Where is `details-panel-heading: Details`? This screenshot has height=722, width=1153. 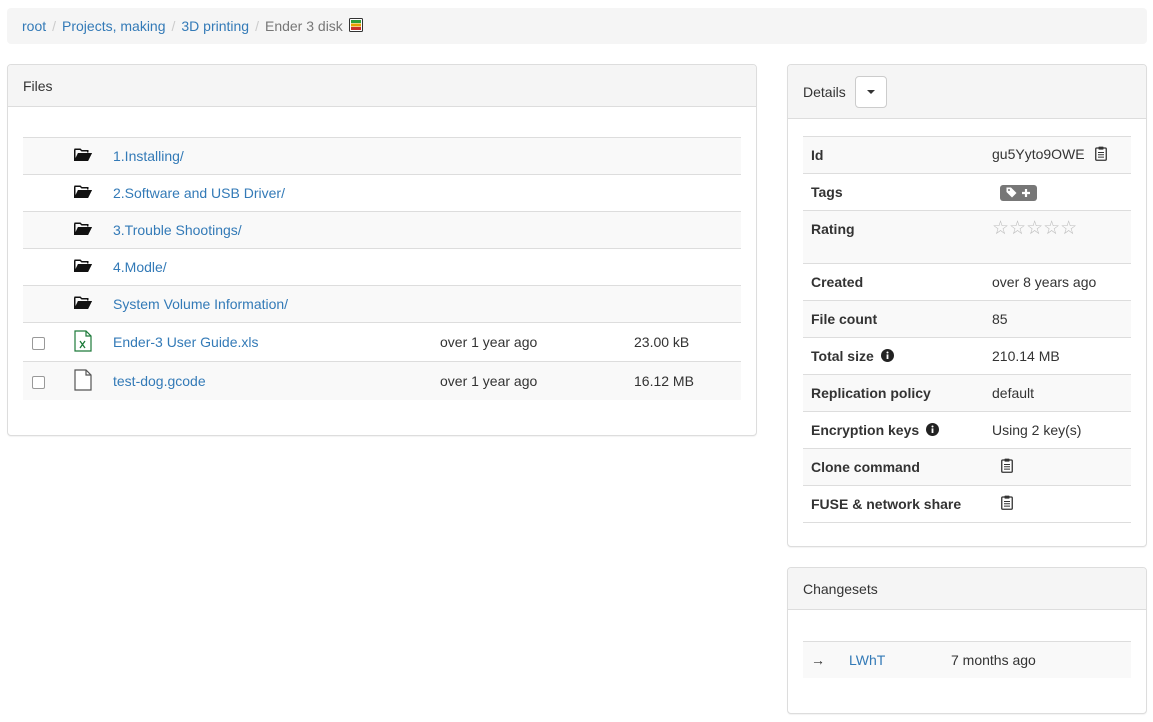
details-panel-heading: Details is located at coordinates (967, 92).